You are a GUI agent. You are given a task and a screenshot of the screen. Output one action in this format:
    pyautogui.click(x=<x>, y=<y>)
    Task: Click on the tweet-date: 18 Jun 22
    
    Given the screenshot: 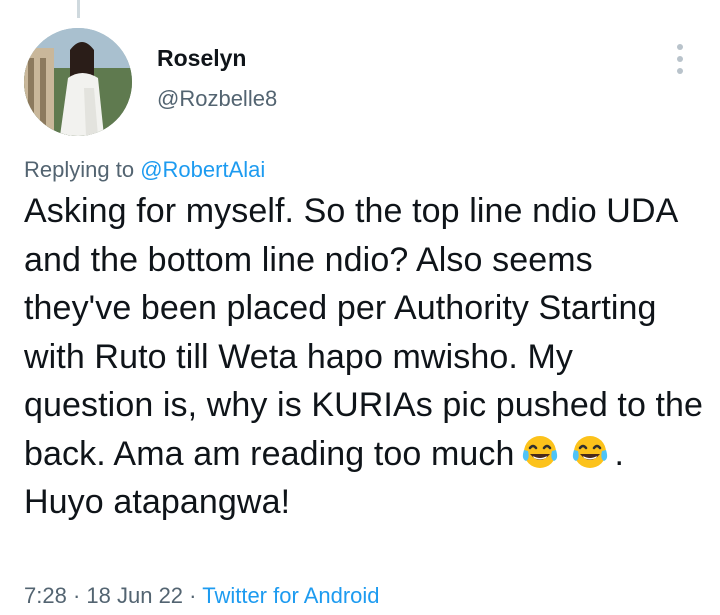 What is the action you would take?
    pyautogui.click(x=134, y=595)
    